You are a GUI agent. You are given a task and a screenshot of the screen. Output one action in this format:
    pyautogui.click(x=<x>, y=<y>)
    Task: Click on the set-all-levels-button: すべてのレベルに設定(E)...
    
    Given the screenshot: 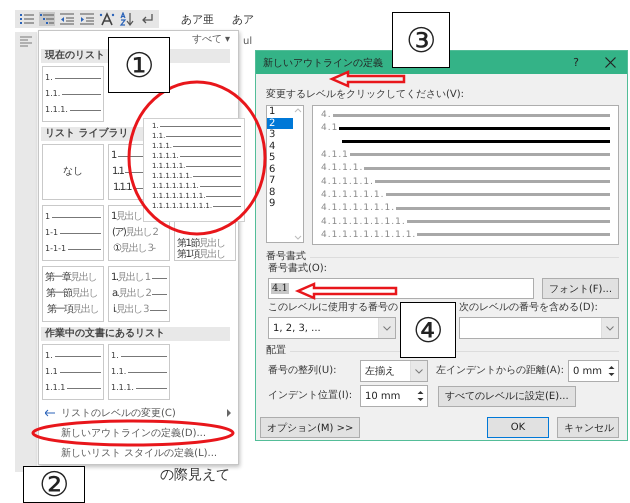 What is the action you would take?
    pyautogui.click(x=507, y=396)
    